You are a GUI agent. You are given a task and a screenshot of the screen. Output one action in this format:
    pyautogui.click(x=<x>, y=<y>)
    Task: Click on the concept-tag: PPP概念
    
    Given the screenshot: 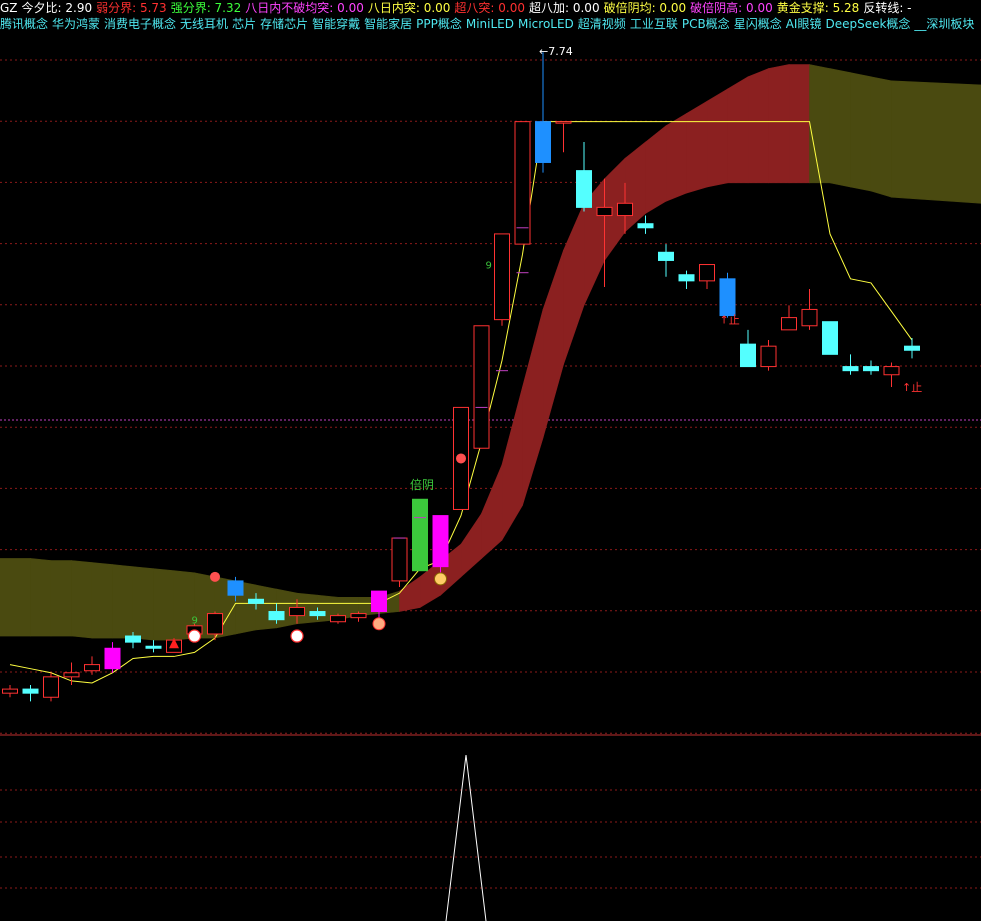 What is the action you would take?
    pyautogui.click(x=439, y=24)
    